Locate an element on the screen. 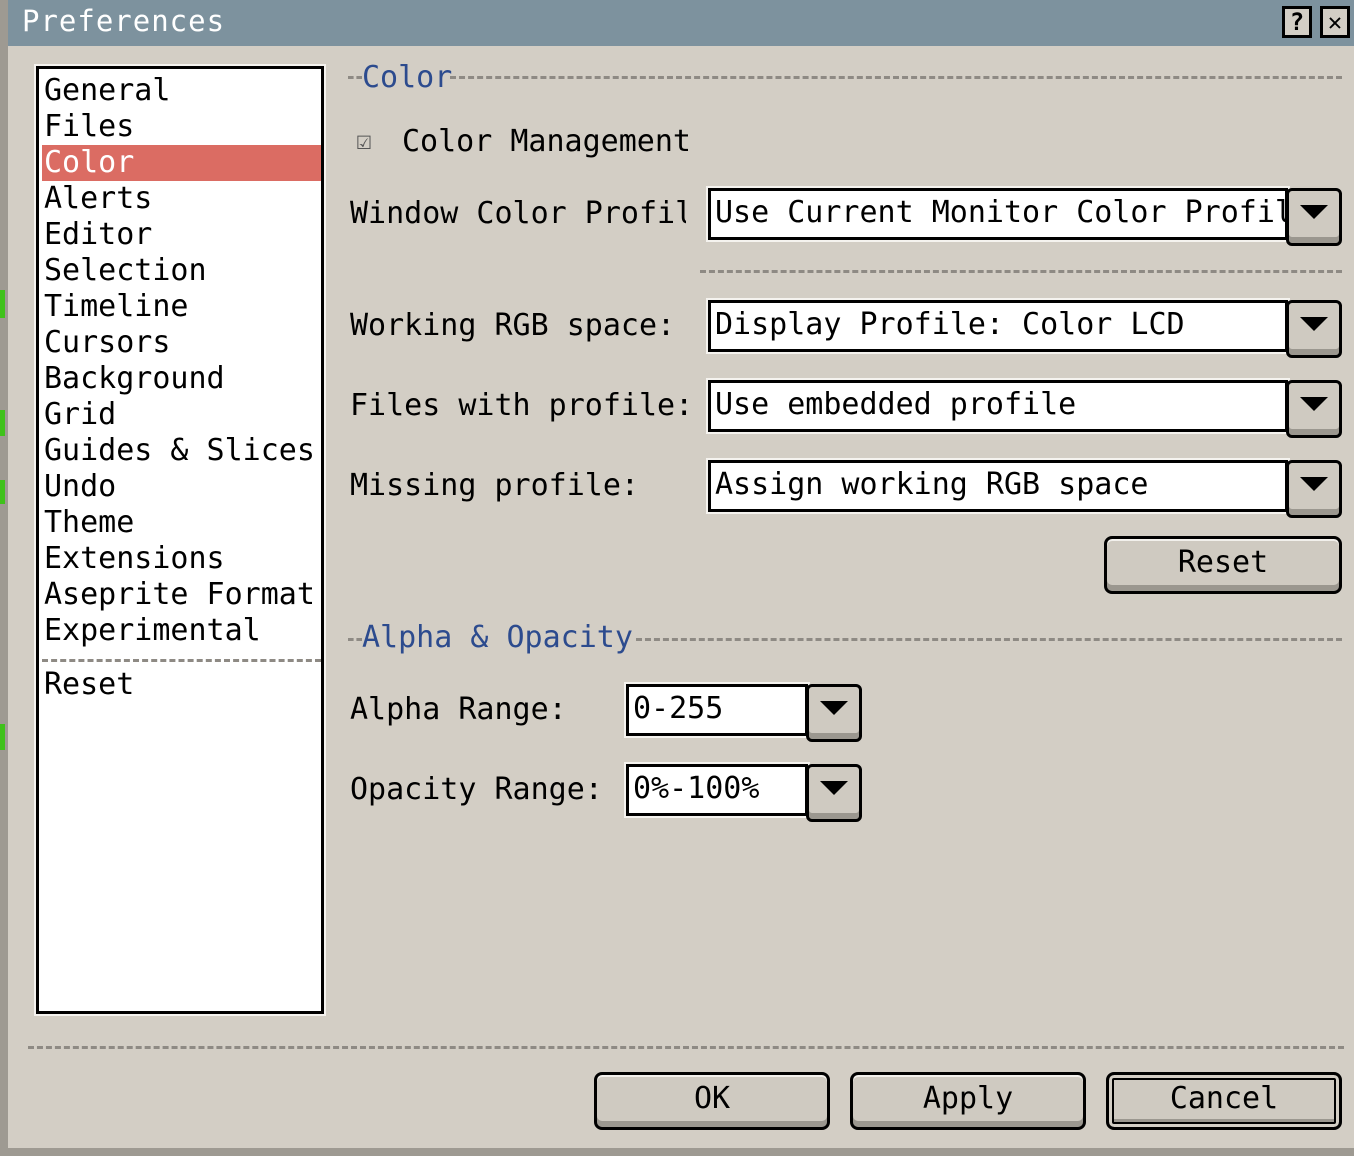  section-title-alpha-opacity: Alpha & Opacity is located at coordinates (497, 637).